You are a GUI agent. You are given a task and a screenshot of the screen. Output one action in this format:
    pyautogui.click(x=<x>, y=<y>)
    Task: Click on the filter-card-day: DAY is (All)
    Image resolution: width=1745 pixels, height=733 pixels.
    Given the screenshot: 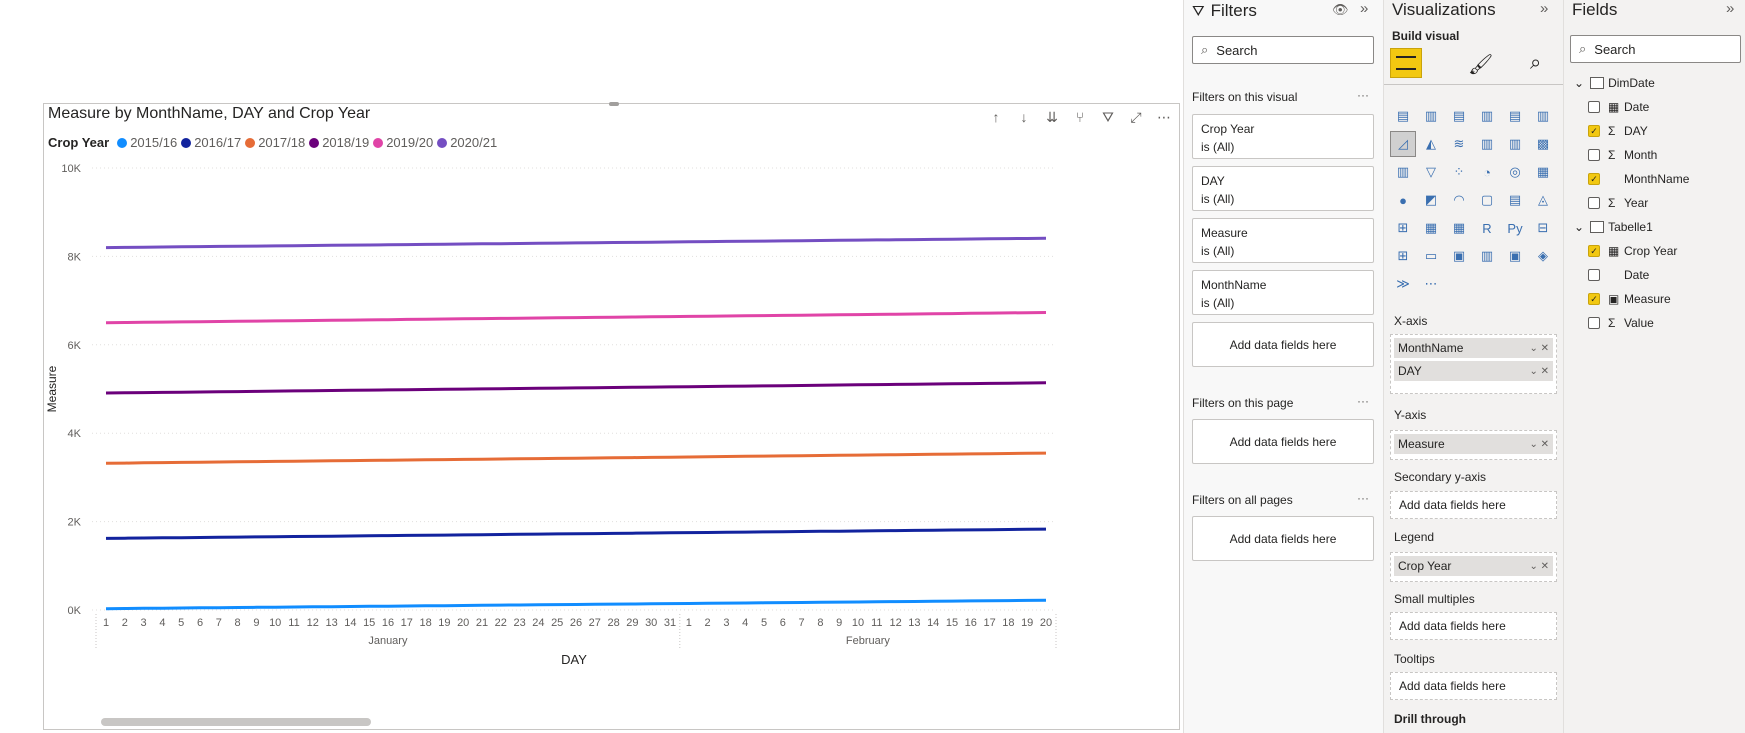 What is the action you would take?
    pyautogui.click(x=1283, y=188)
    